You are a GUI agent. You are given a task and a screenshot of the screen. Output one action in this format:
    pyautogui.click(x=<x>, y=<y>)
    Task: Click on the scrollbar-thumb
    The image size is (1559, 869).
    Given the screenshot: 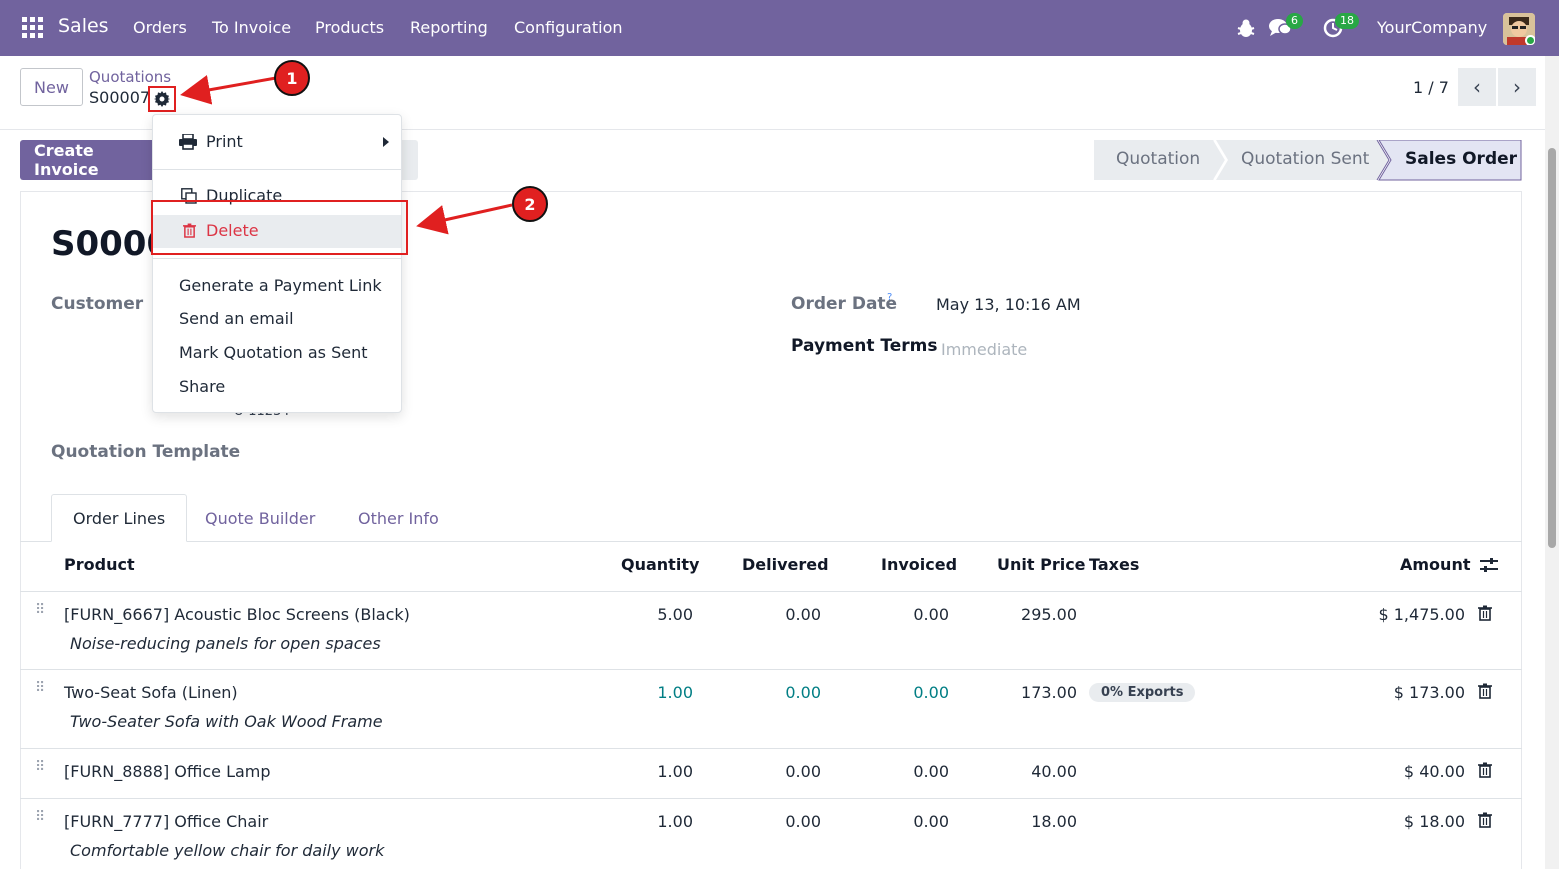 What is the action you would take?
    pyautogui.click(x=1552, y=348)
    